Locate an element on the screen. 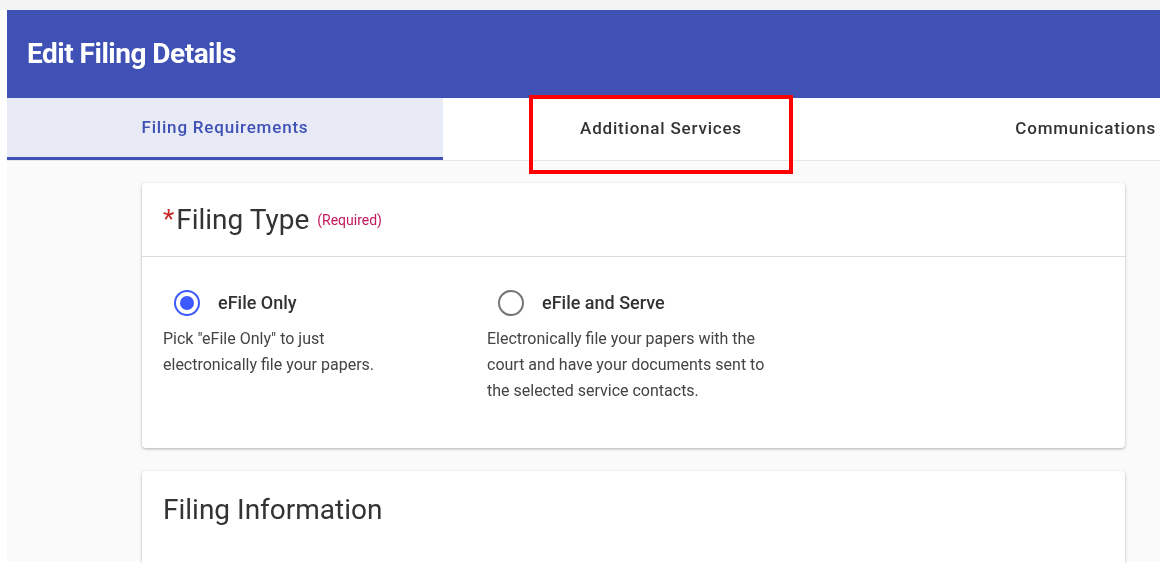  required-mark: * is located at coordinates (169, 219).